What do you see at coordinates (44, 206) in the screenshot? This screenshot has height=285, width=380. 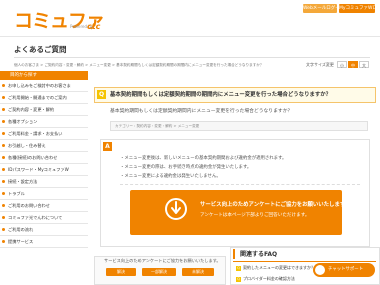 I see `sidebar-item: ご利用のお問い合わせ` at bounding box center [44, 206].